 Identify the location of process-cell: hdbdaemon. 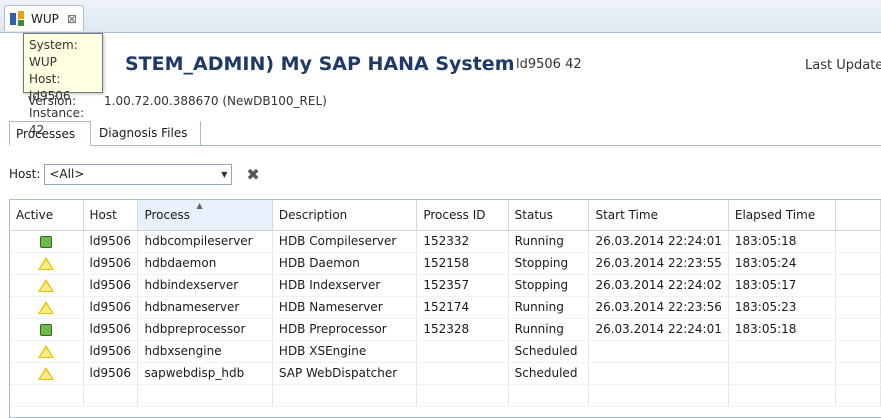
(205, 263).